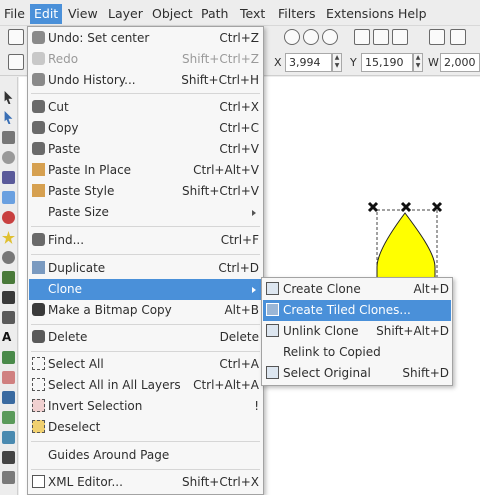 Image resolution: width=480 pixels, height=495 pixels. Describe the element at coordinates (8, 157) in the screenshot. I see `zoom-tool-icon` at that location.